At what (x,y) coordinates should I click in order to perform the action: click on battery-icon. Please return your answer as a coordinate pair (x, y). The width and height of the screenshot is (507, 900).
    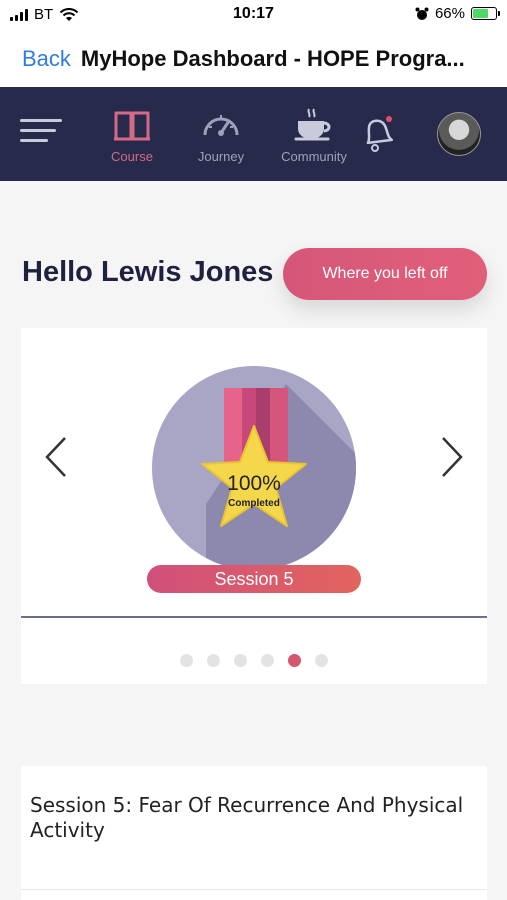
    Looking at the image, I should click on (485, 13).